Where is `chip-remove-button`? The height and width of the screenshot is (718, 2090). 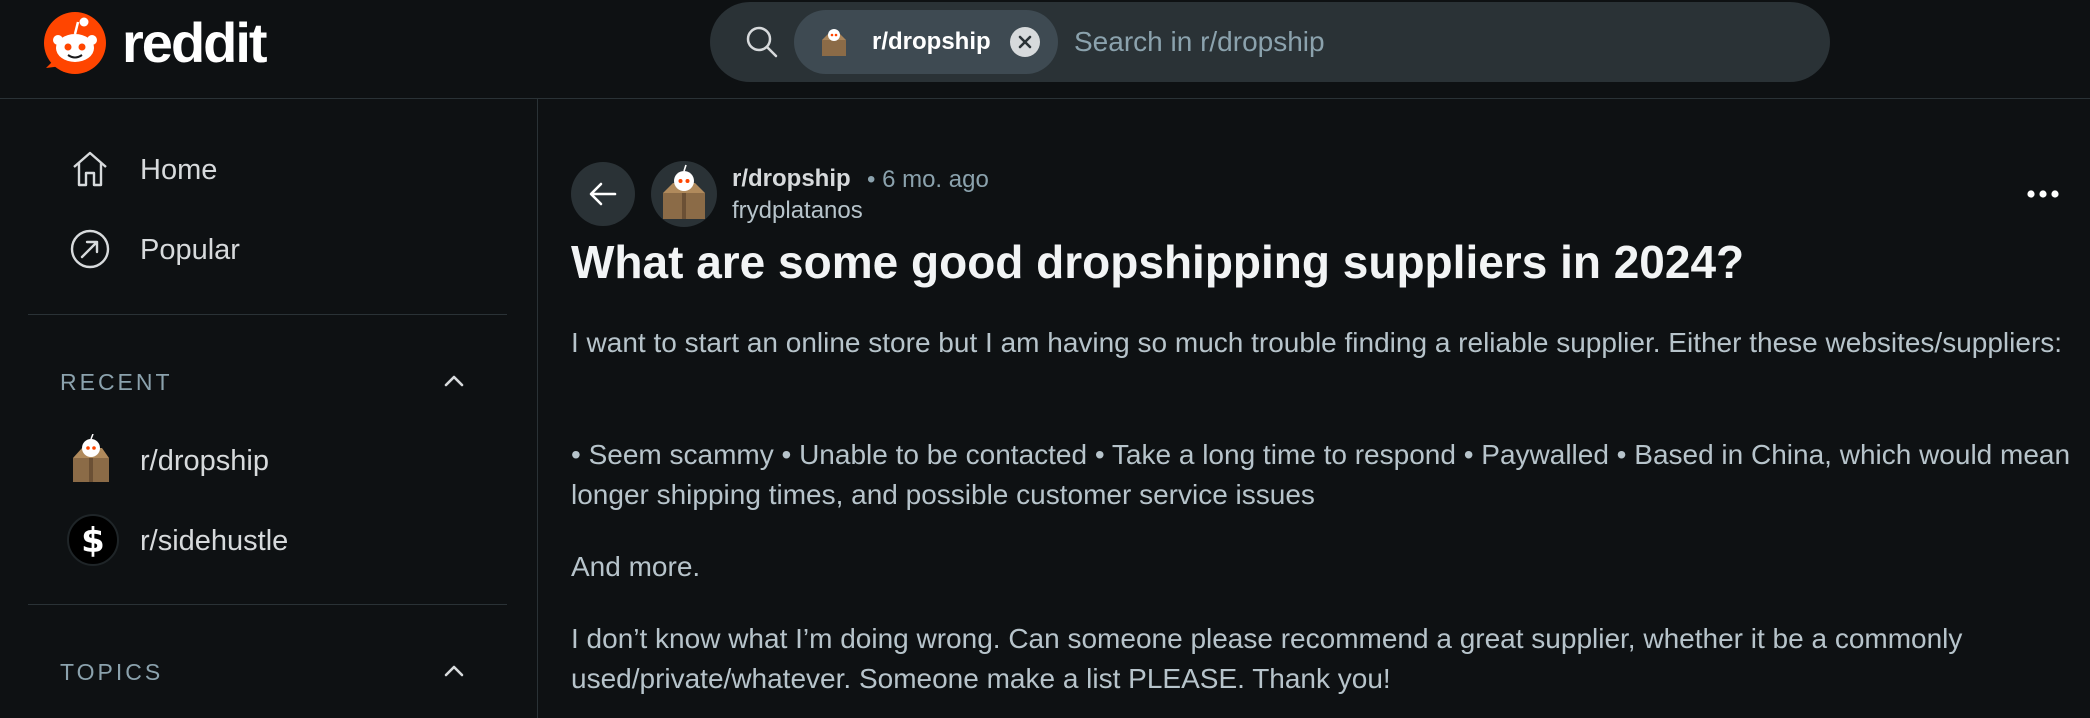
chip-remove-button is located at coordinates (1025, 42).